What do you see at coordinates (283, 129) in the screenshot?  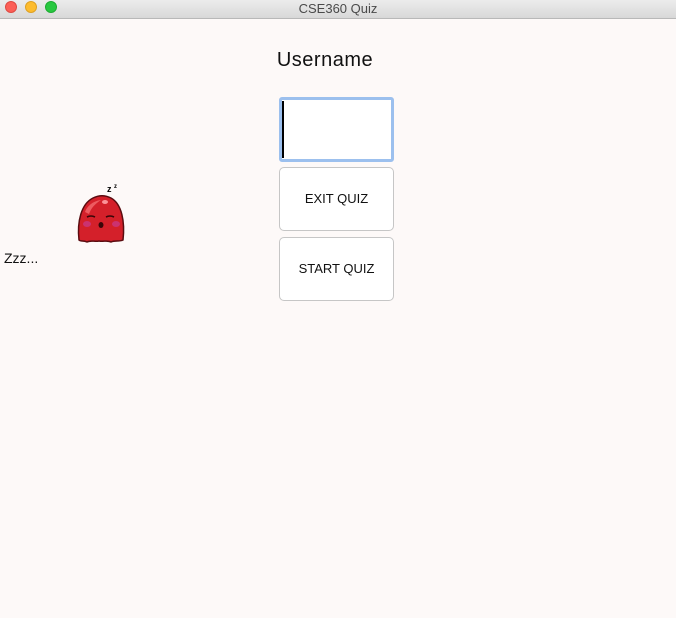 I see `text-caret` at bounding box center [283, 129].